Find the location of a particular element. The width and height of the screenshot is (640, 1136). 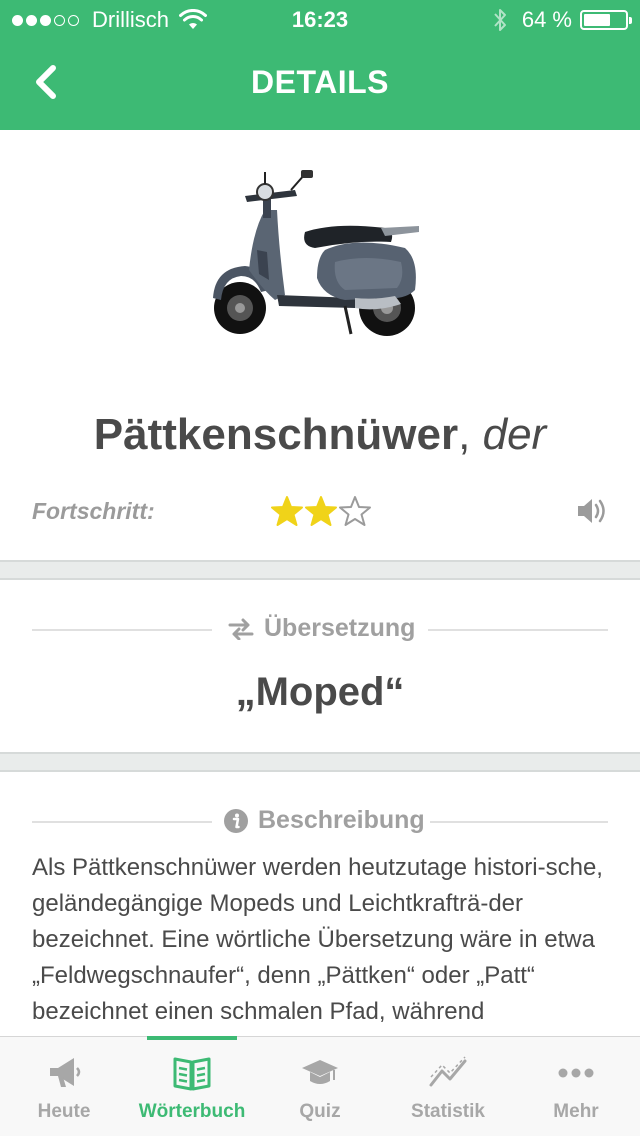

translation-header: Übersetzung is located at coordinates (320, 630).